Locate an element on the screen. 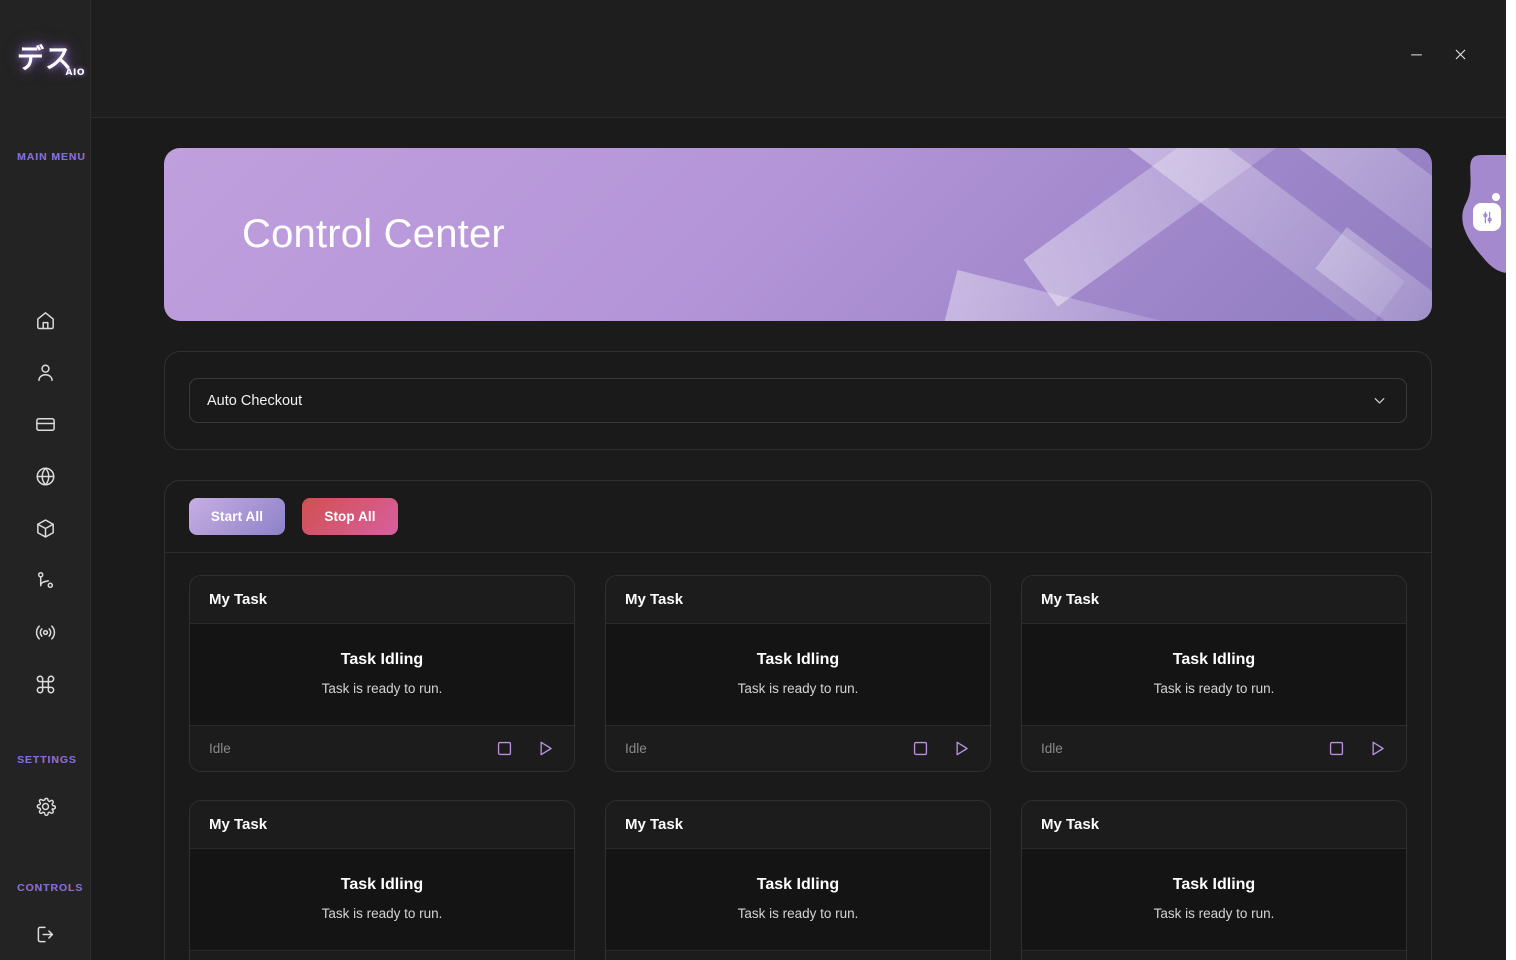  tasks-toolbar: Start All Stop All is located at coordinates (798, 517).